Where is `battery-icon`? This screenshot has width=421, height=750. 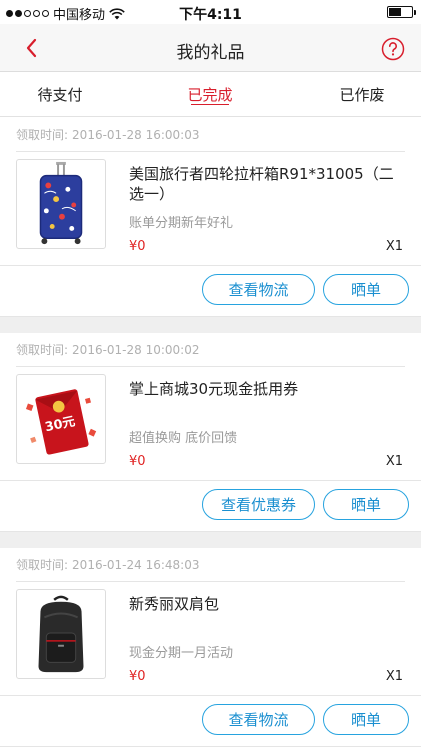
battery-icon is located at coordinates (401, 12).